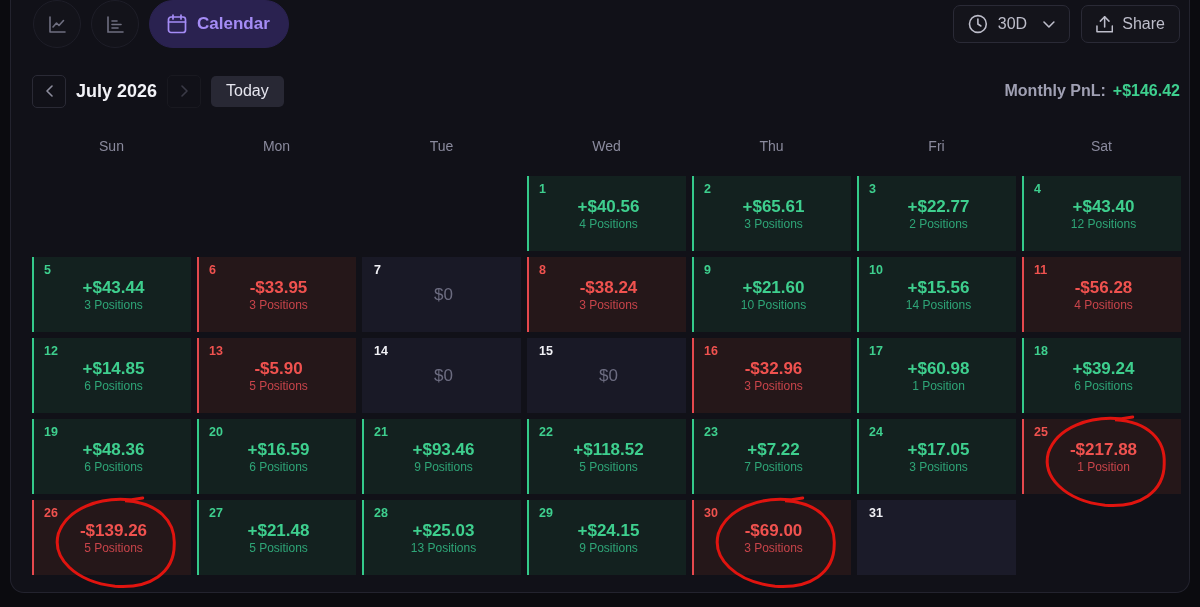 The width and height of the screenshot is (1200, 607). I want to click on day-number: 9, so click(708, 270).